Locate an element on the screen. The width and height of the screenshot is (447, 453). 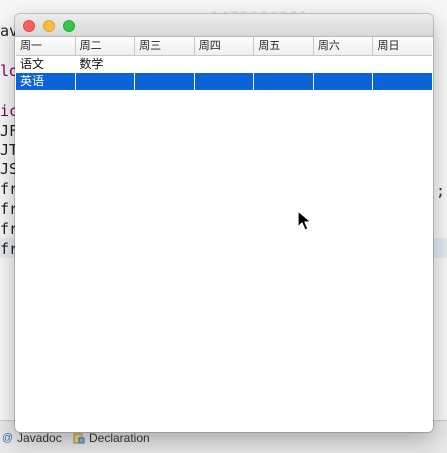
javadoc-tab: @ Javadoc is located at coordinates (31, 438).